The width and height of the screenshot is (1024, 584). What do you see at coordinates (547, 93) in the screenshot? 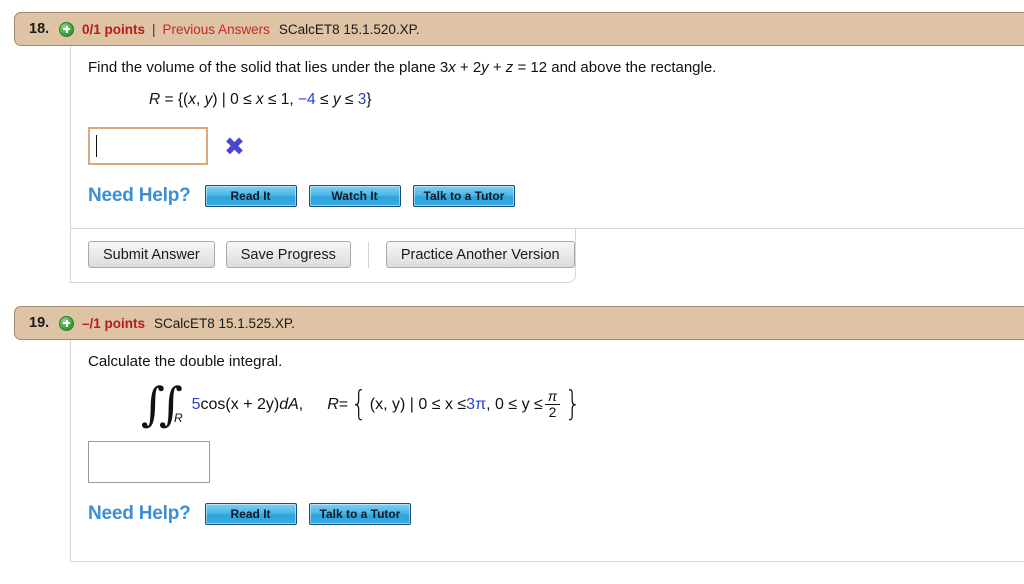
I see `problem-18-set-definition: R = {(x, y) | 0 ≤ x ≤ 1, −4 ≤ y ≤ 3}` at bounding box center [547, 93].